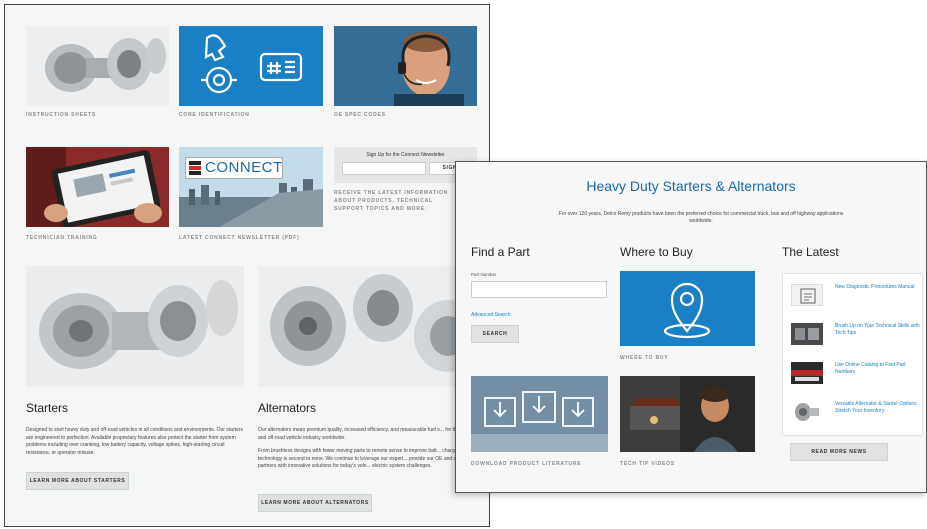  I want to click on starters-image, so click(135, 326).